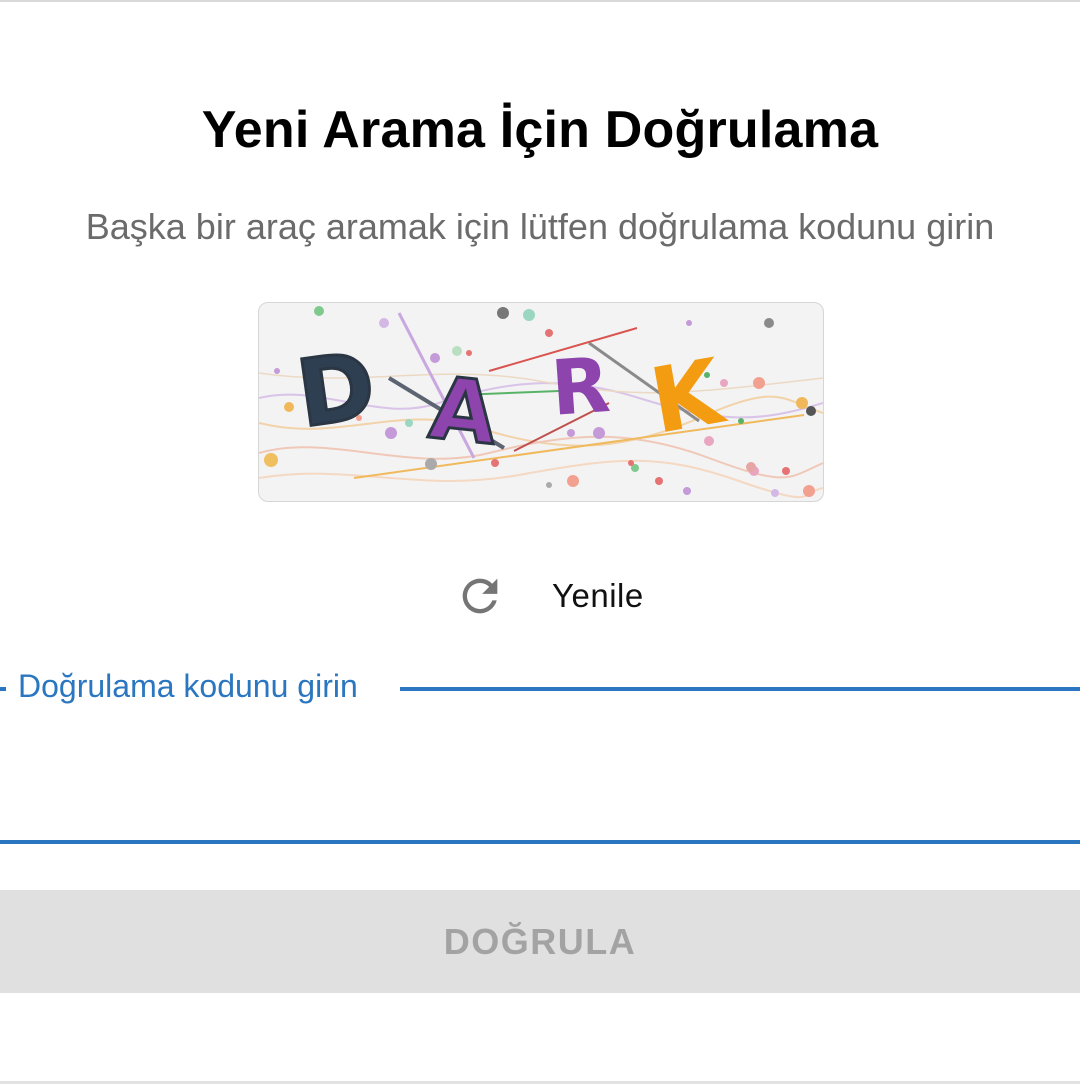 Image resolution: width=1080 pixels, height=1084 pixels. Describe the element at coordinates (740, 689) in the screenshot. I see `field-outline-top-right` at that location.